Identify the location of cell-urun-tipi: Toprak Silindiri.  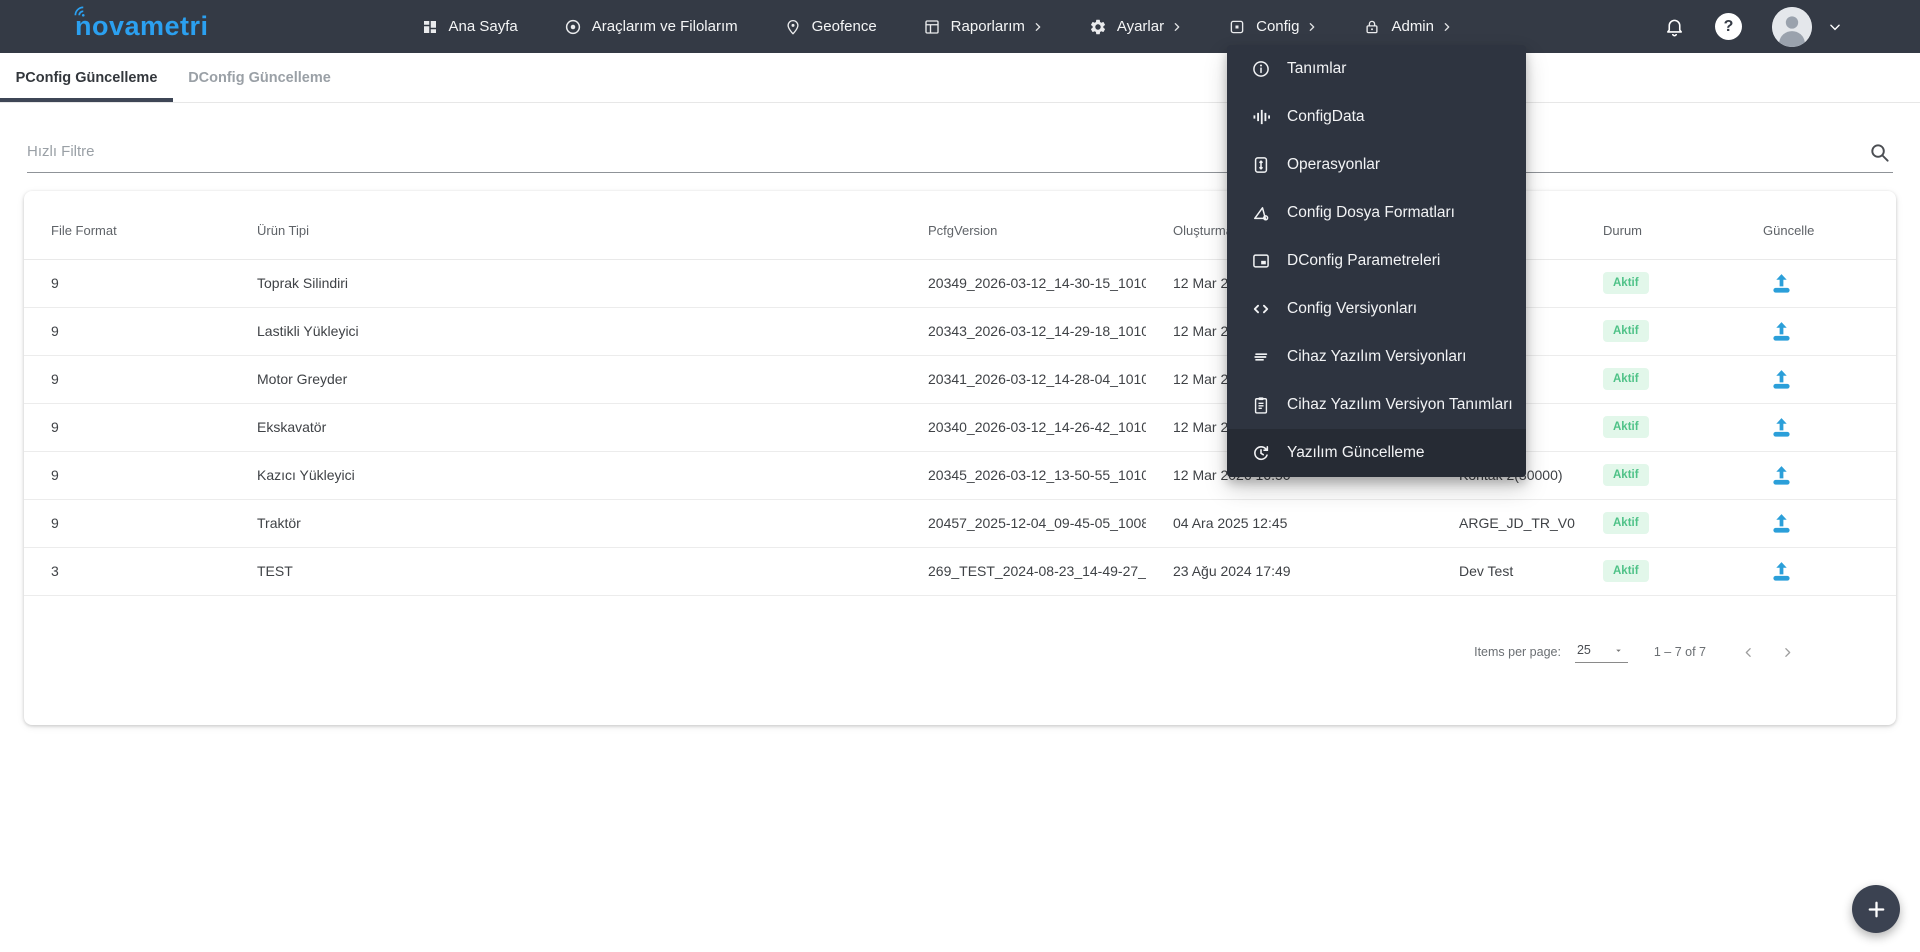
(565, 283).